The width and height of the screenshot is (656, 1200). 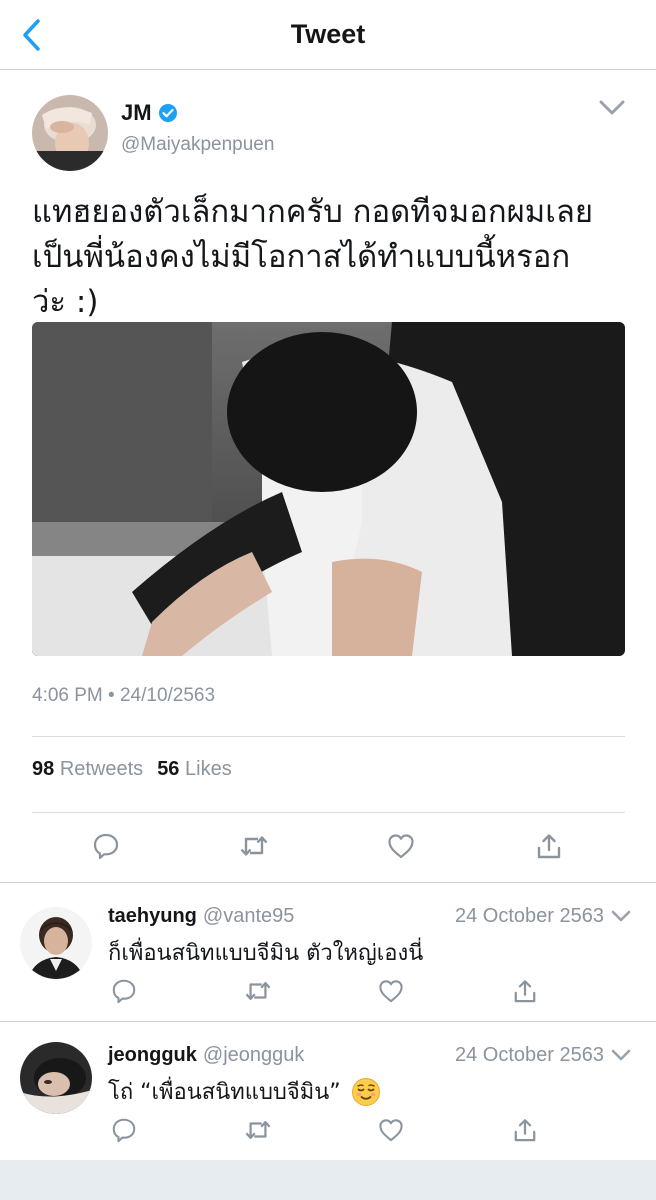 I want to click on reply-text: ก็เพื่อนสนิทแบบจีมิน ตัวใหญ่เองนี่, so click(x=265, y=952).